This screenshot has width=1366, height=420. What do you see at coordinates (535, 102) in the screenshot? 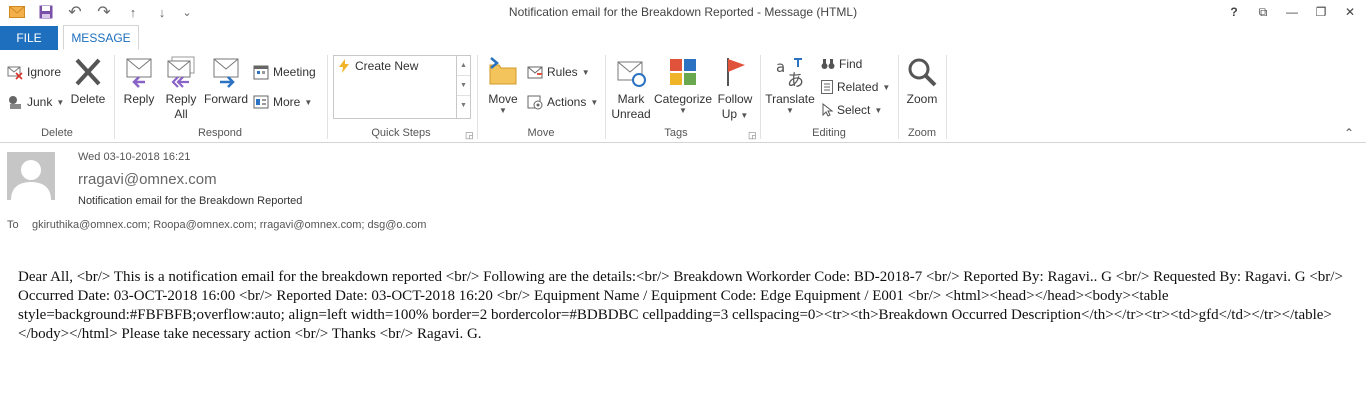
I see `actions-icon` at bounding box center [535, 102].